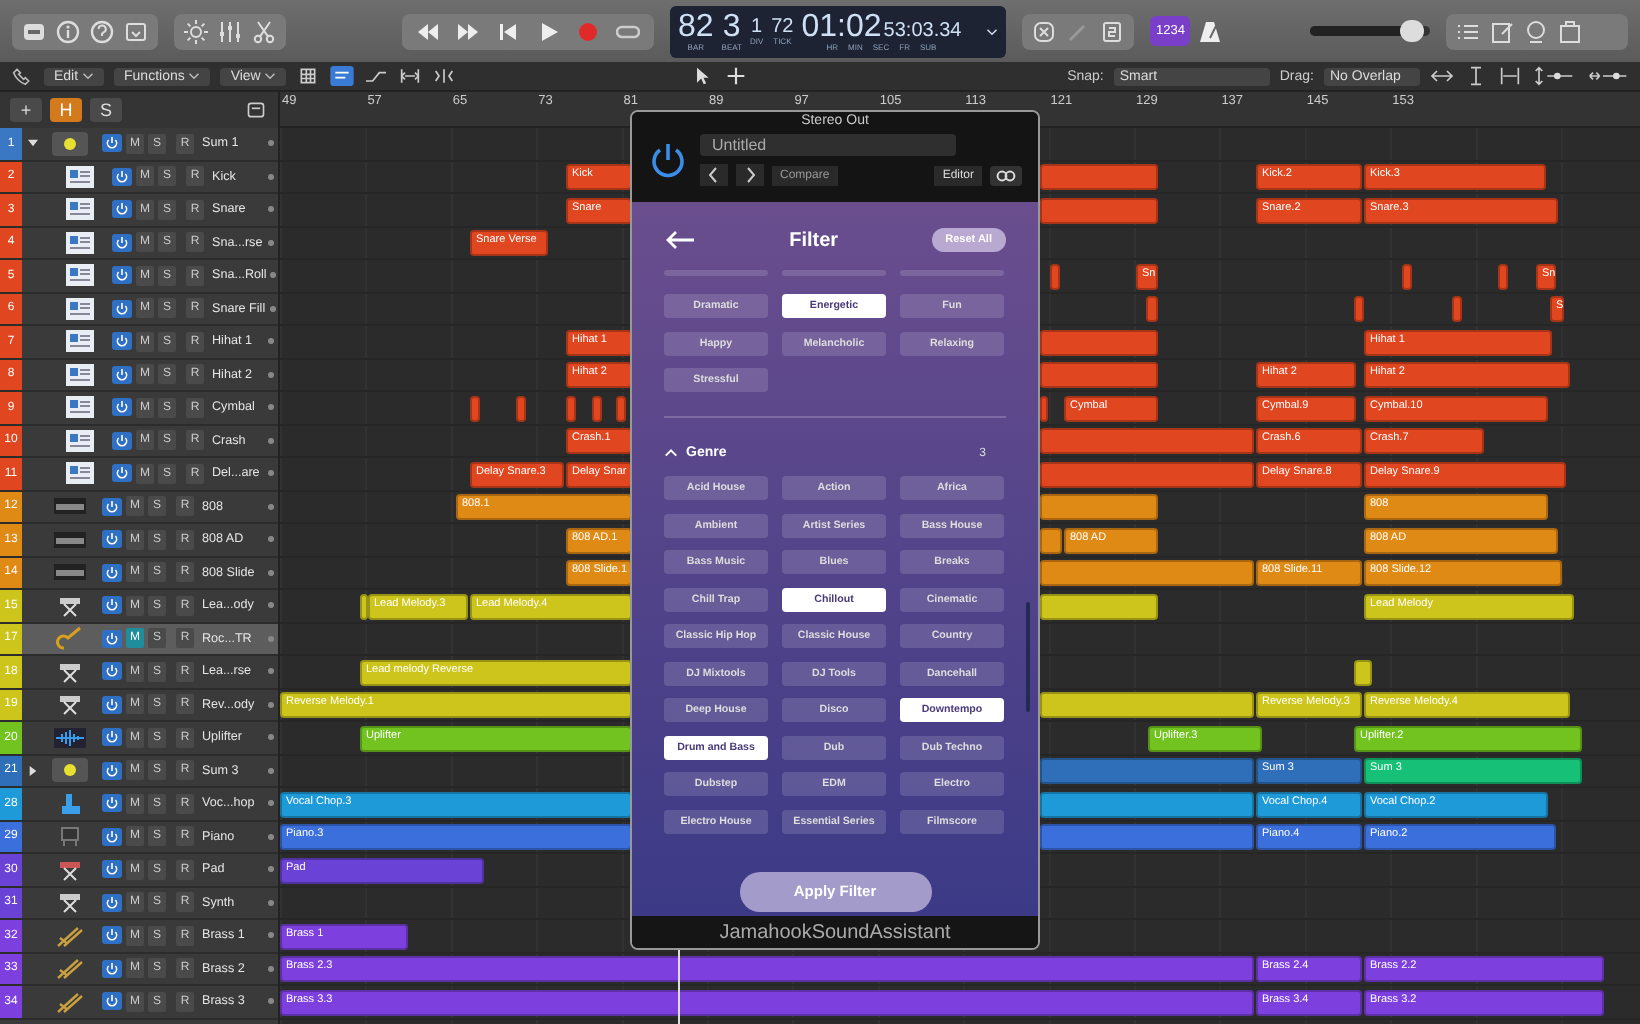 The image size is (1640, 1024). What do you see at coordinates (696, 27) in the screenshot?
I see `bar-value: 82` at bounding box center [696, 27].